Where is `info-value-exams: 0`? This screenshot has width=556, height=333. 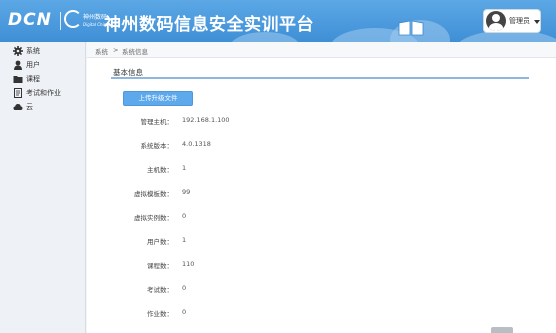
info-value-exams: 0 is located at coordinates (184, 288).